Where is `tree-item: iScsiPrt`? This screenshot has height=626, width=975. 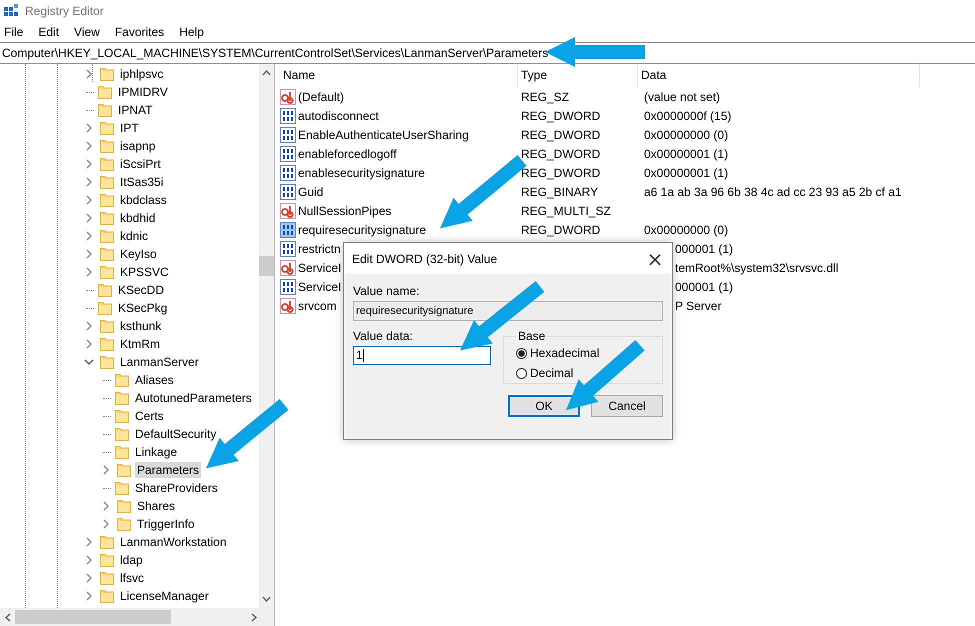
tree-item: iScsiPrt is located at coordinates (140, 164).